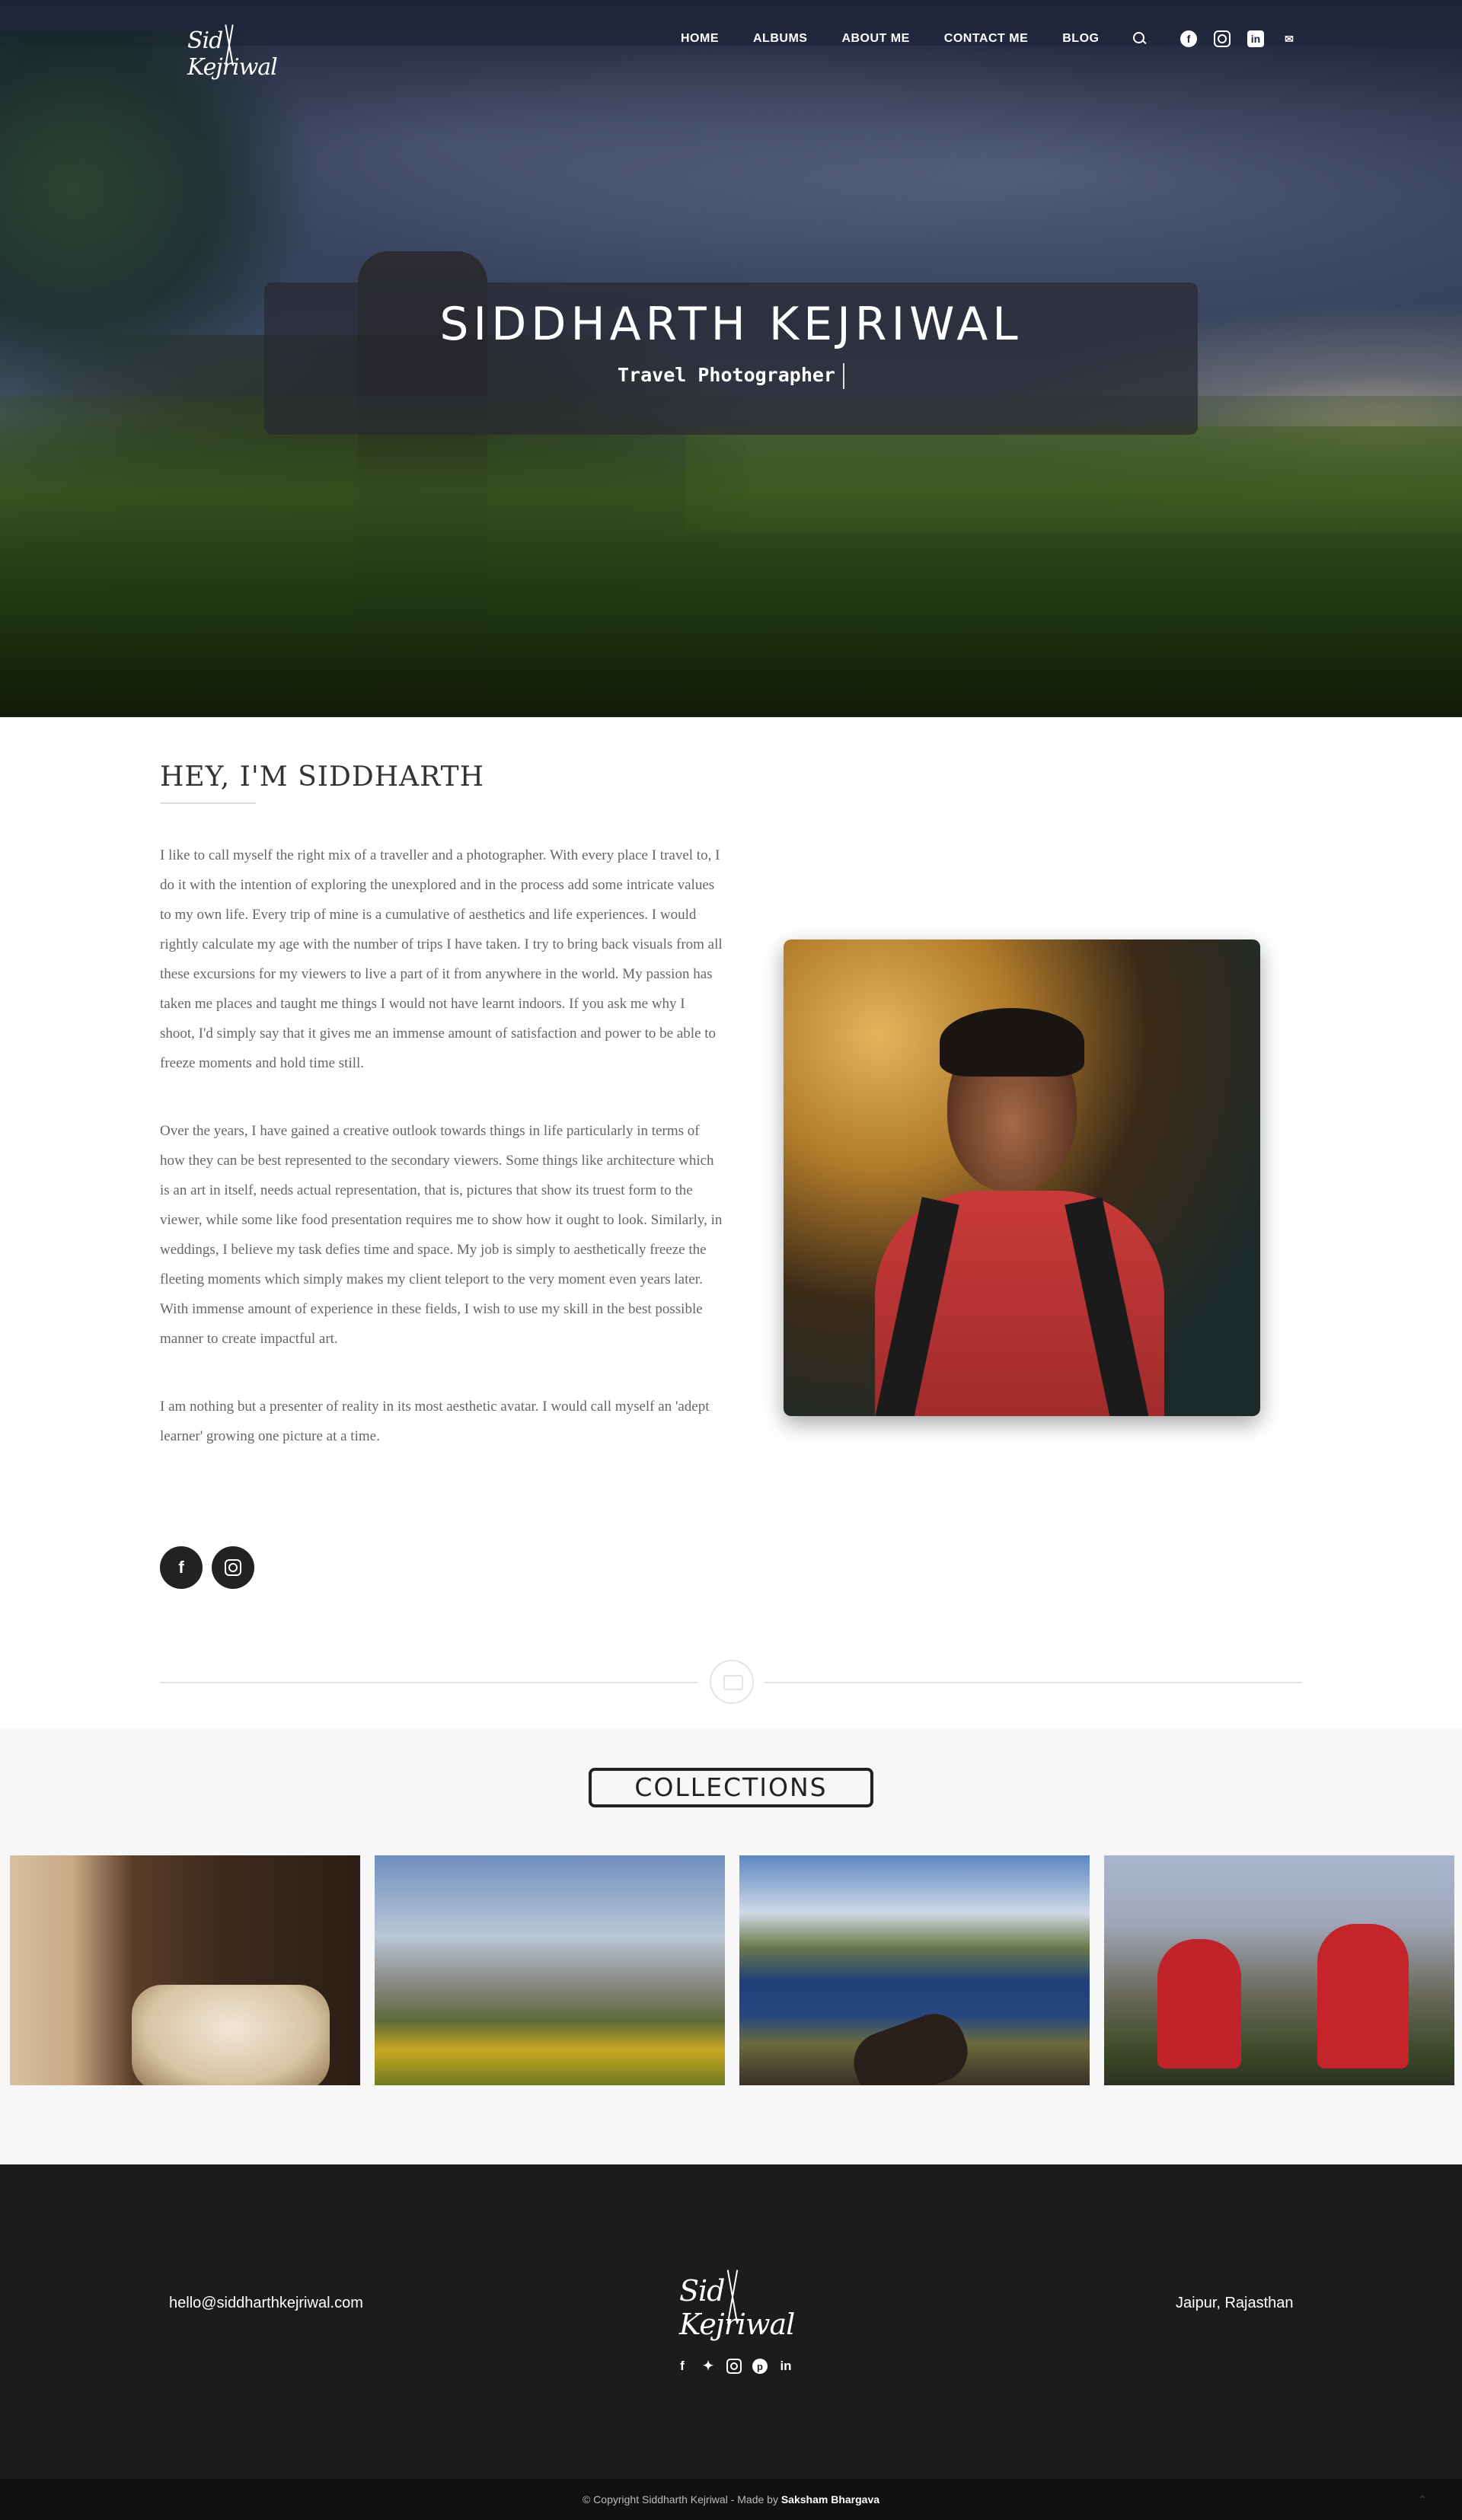 The height and width of the screenshot is (2520, 1462). I want to click on section-divider, so click(731, 1682).